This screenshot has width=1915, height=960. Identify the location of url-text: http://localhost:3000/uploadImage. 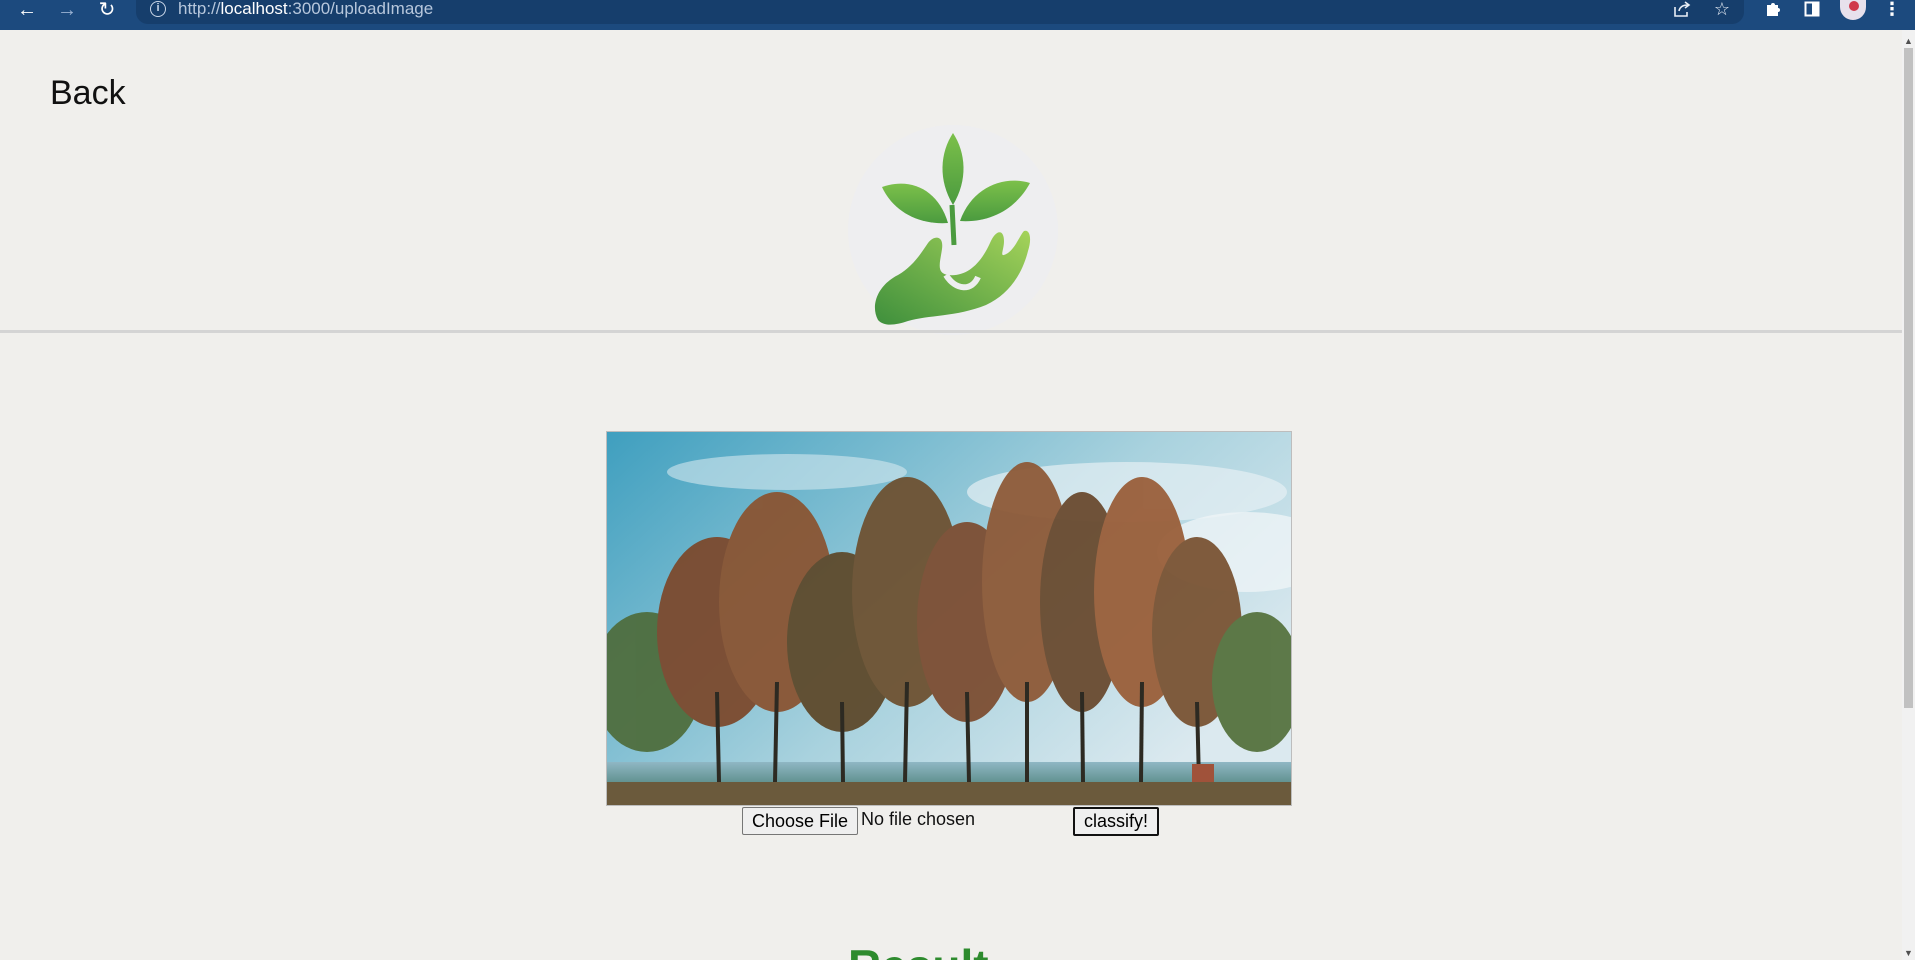
(305, 9).